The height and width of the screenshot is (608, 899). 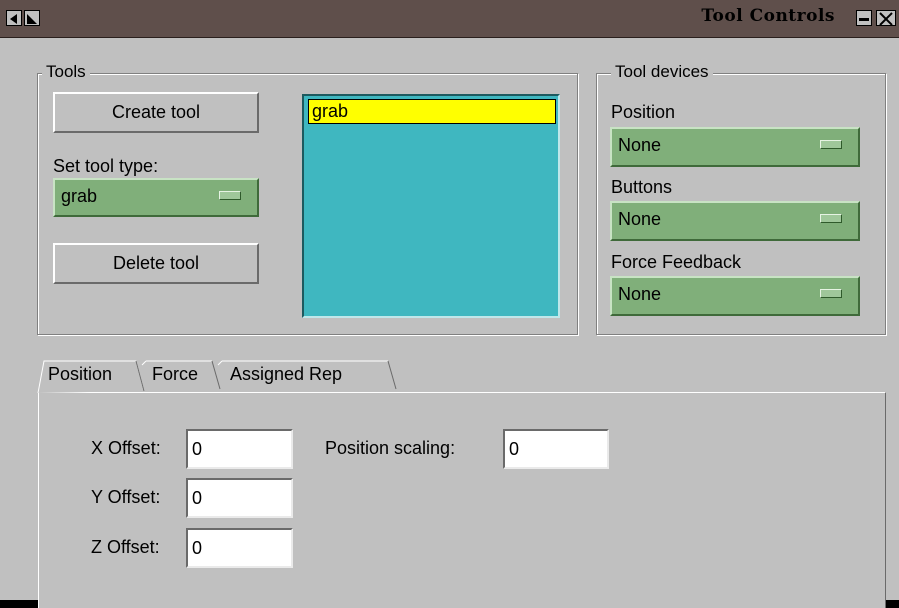 I want to click on window-menu-button, so click(x=14, y=18).